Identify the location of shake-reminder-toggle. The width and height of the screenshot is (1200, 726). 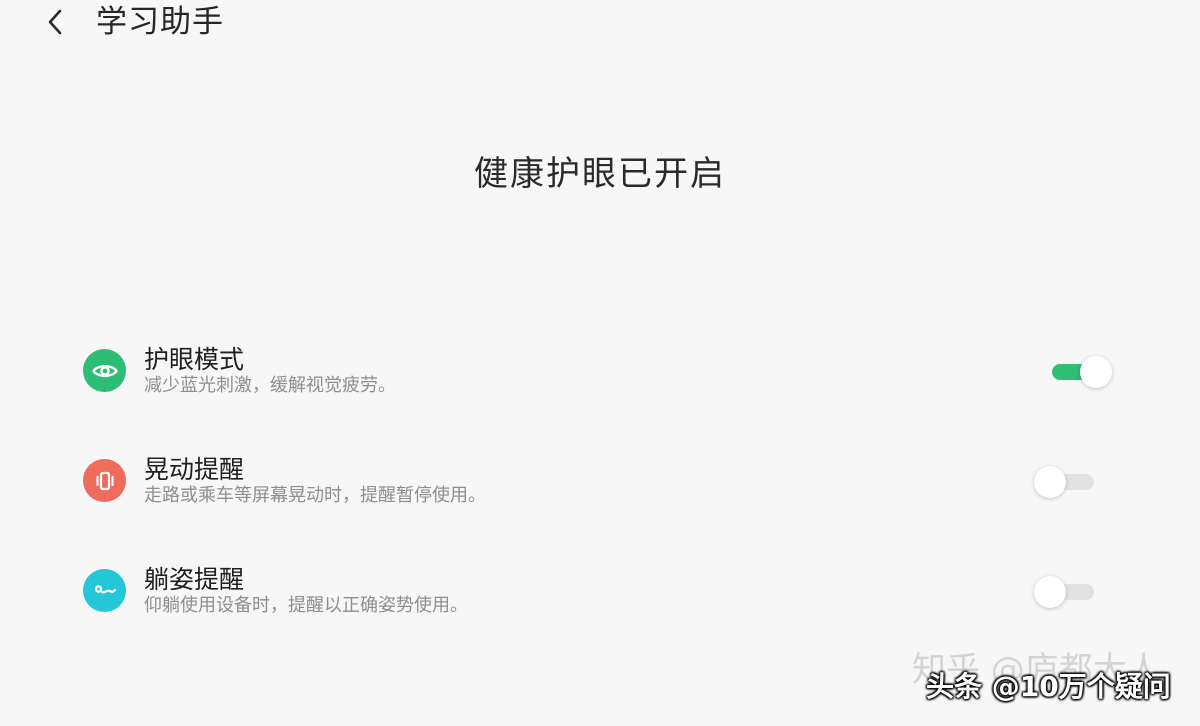
(1066, 482).